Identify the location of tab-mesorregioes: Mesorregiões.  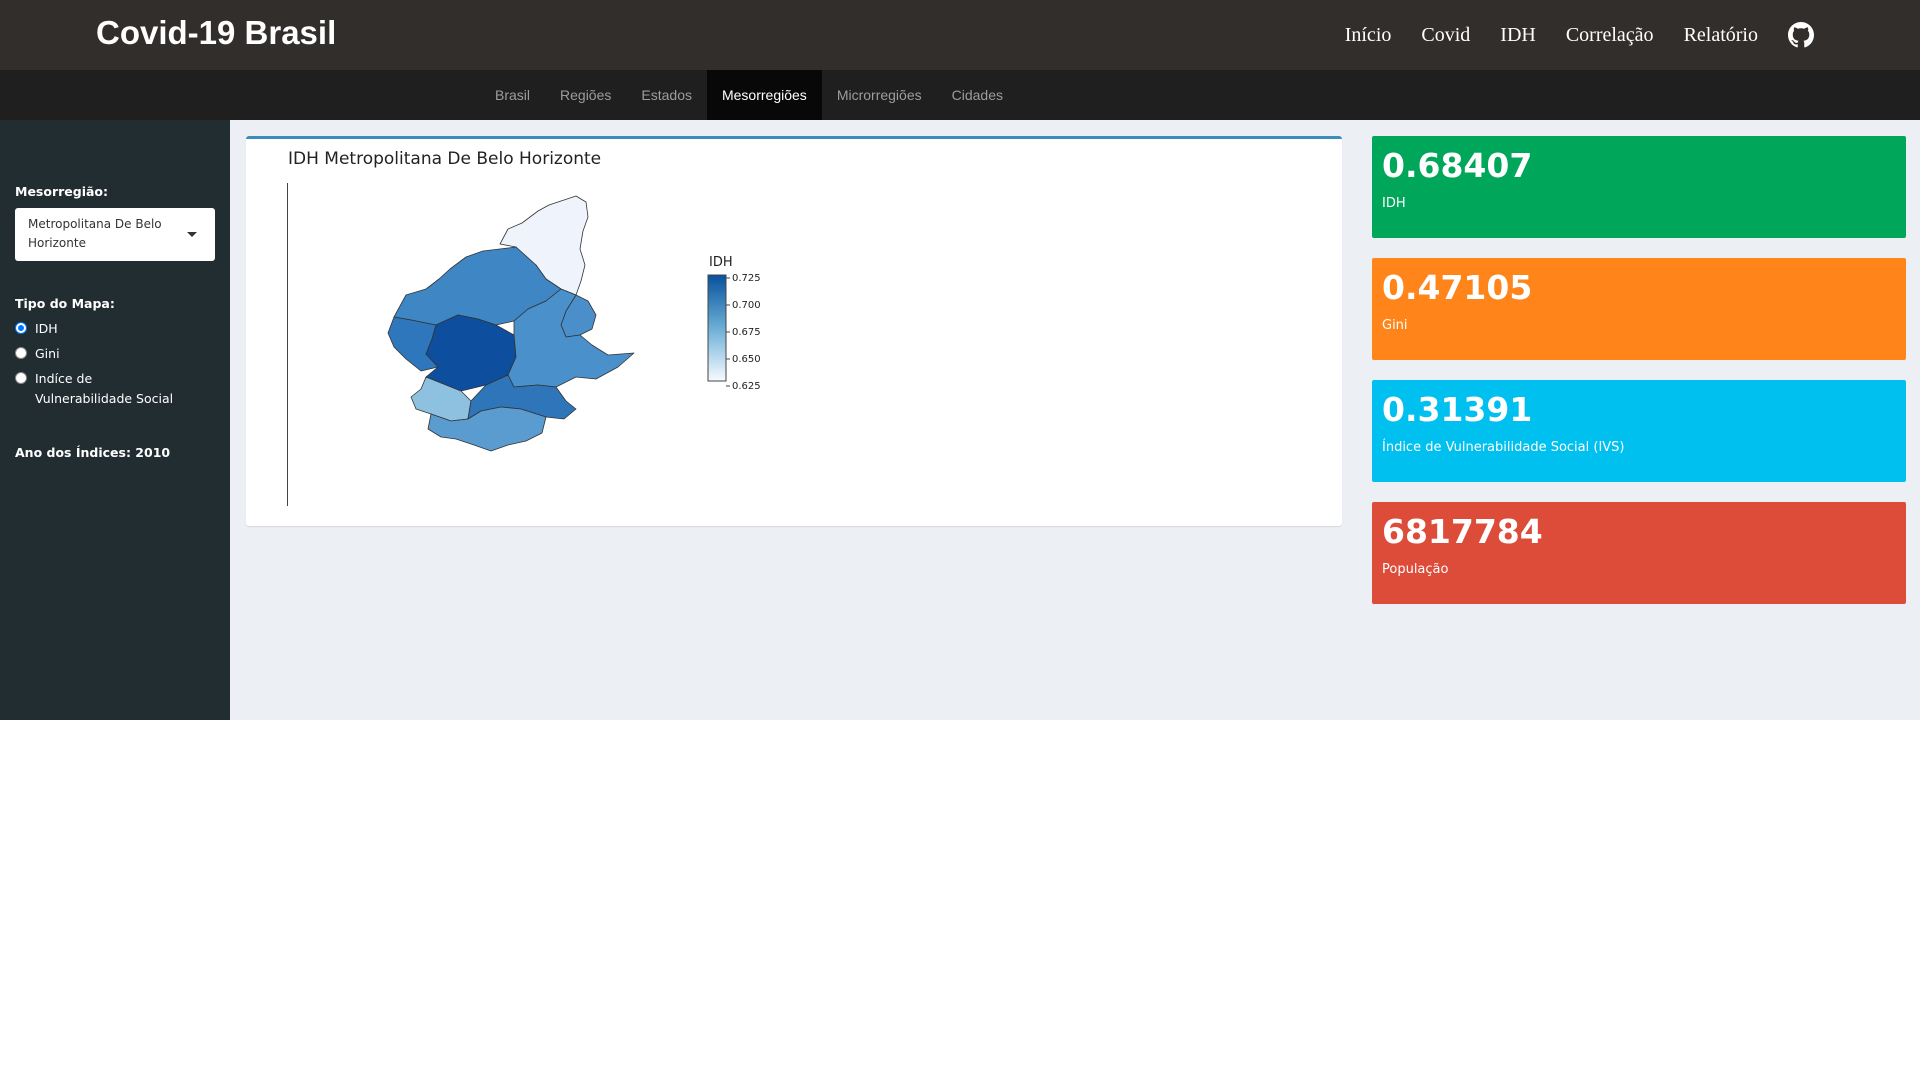
(764, 95).